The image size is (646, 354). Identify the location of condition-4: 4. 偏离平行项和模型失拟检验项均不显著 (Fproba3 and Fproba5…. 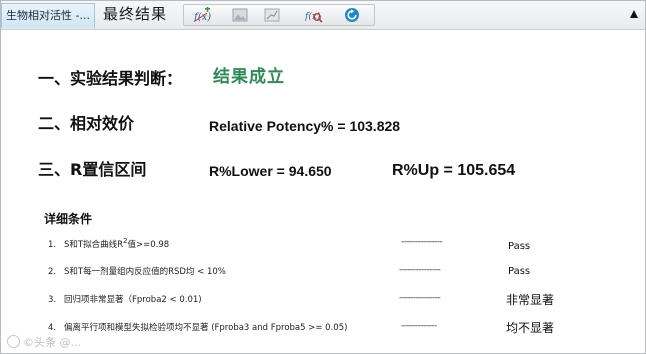
(197, 327).